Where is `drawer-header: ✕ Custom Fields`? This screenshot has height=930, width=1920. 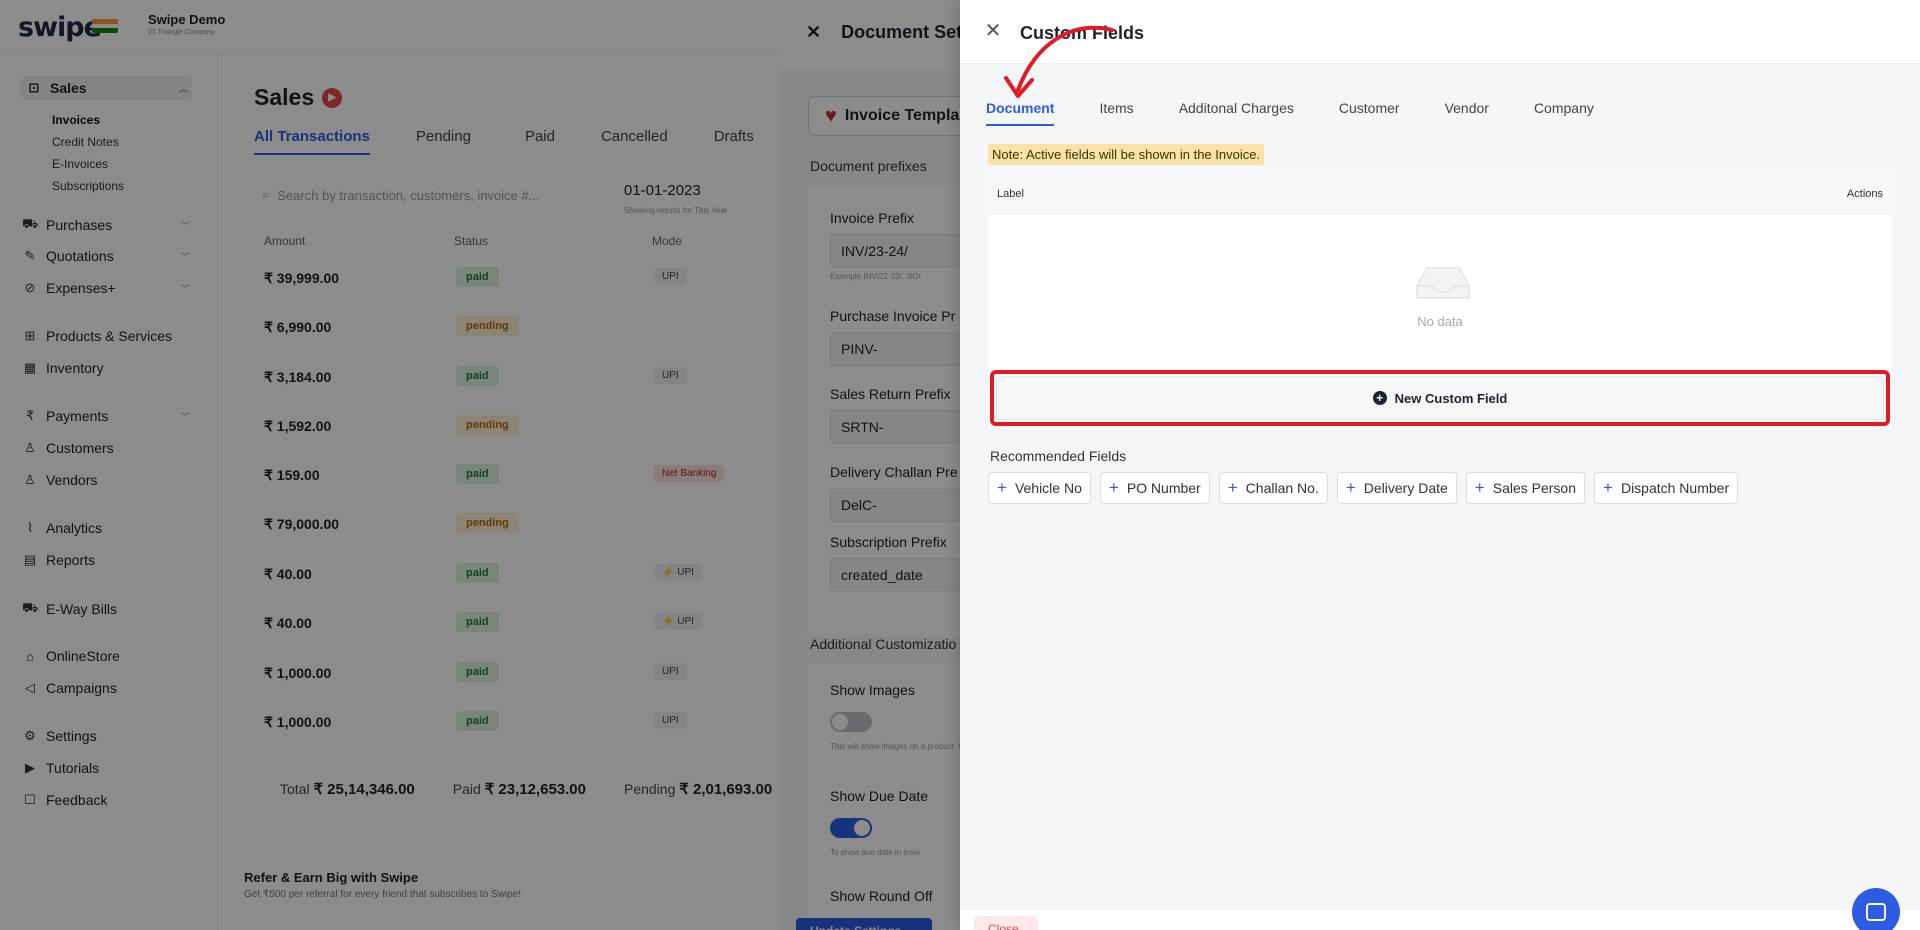
drawer-header: ✕ Custom Fields is located at coordinates (1440, 32).